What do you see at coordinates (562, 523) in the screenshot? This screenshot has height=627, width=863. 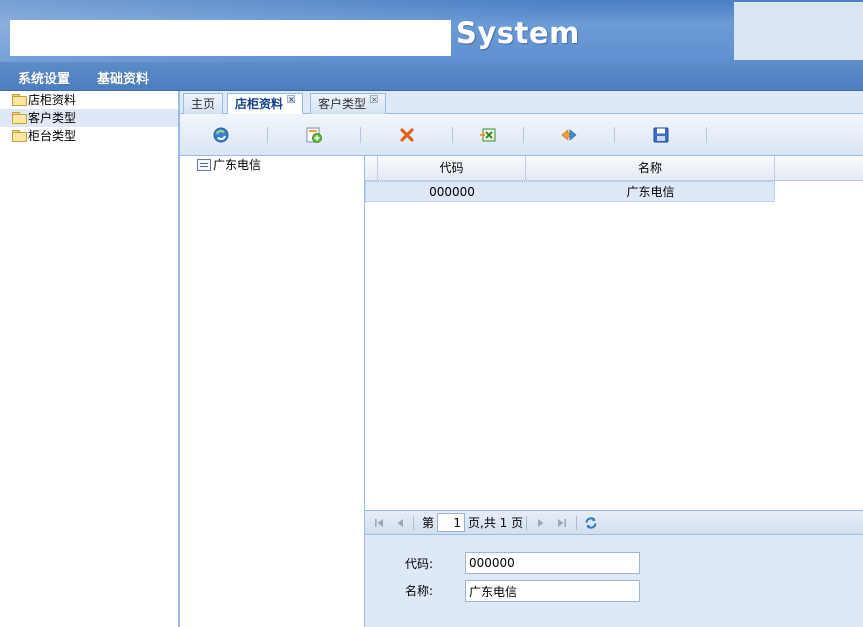 I see `last-page-icon` at bounding box center [562, 523].